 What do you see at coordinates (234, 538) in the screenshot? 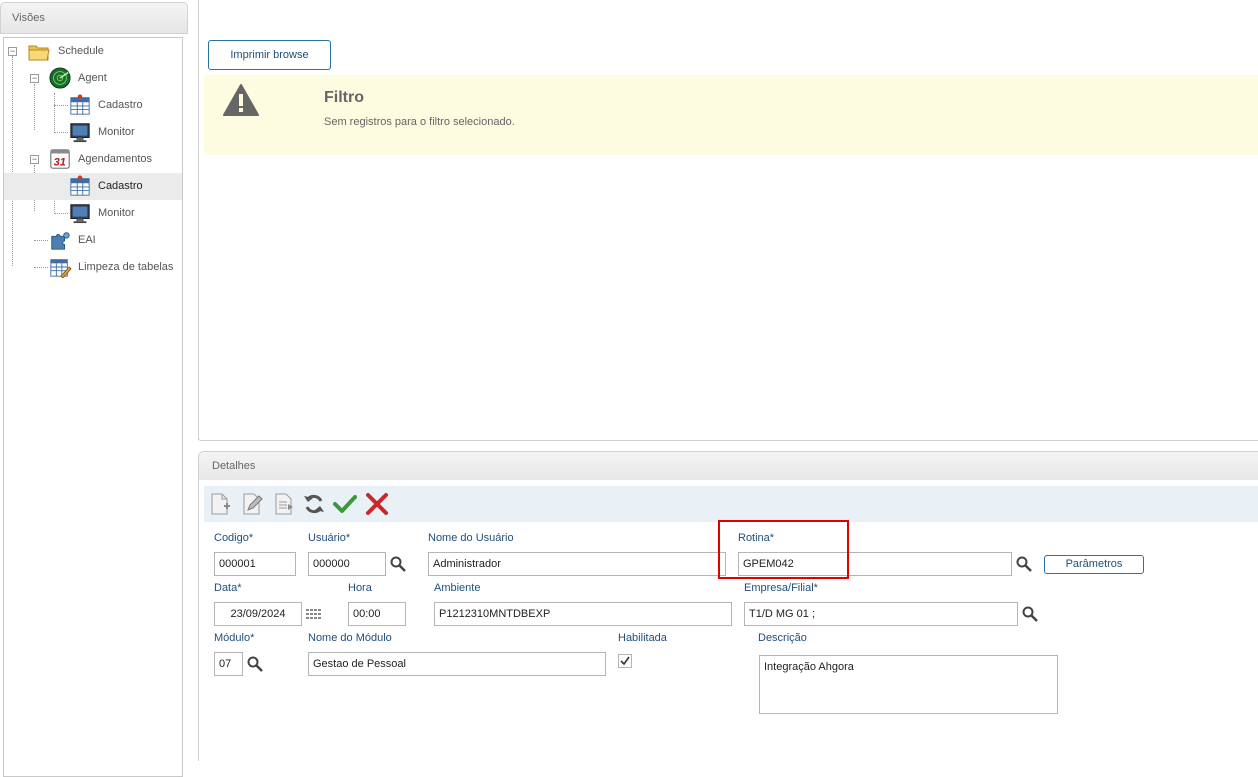
I see `codigo-label: Codigo*` at bounding box center [234, 538].